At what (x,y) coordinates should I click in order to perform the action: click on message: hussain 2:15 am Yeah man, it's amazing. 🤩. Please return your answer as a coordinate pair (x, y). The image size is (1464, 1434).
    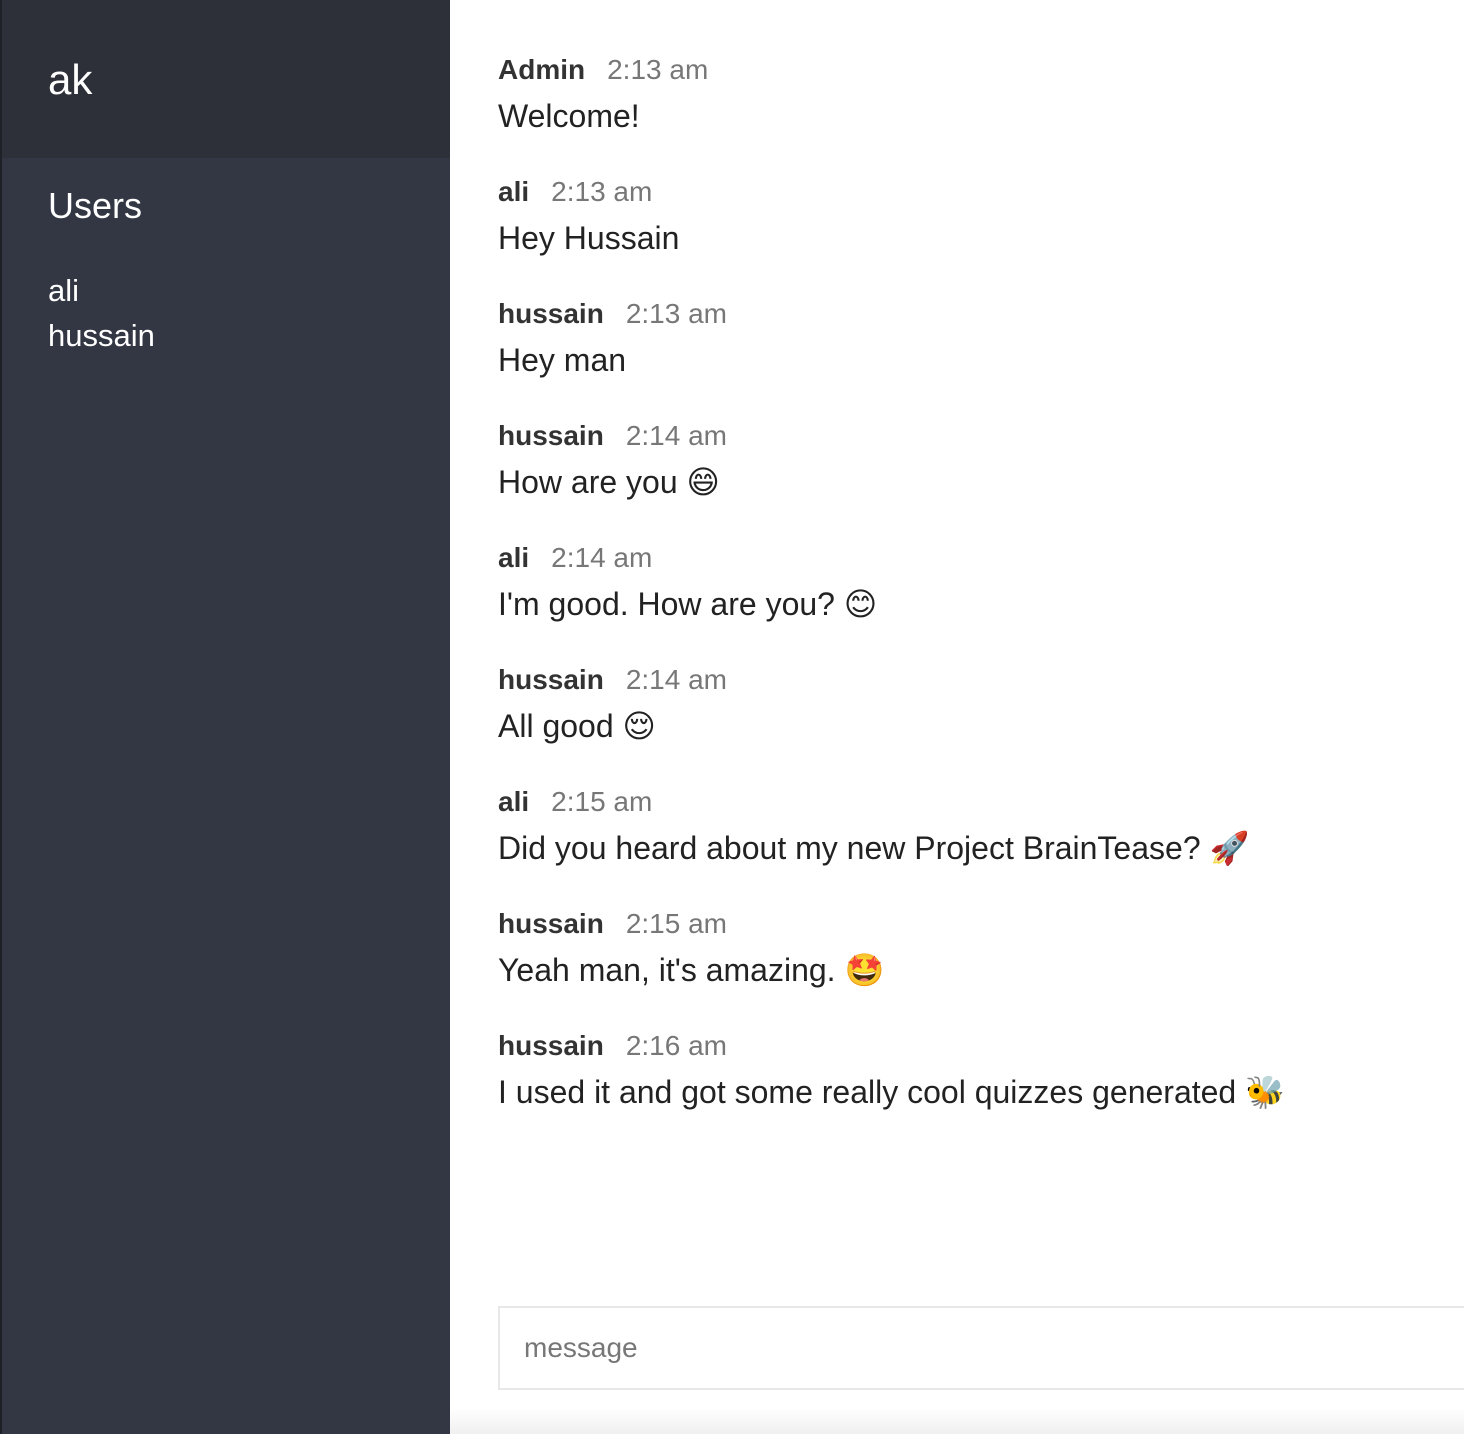
    Looking at the image, I should click on (981, 948).